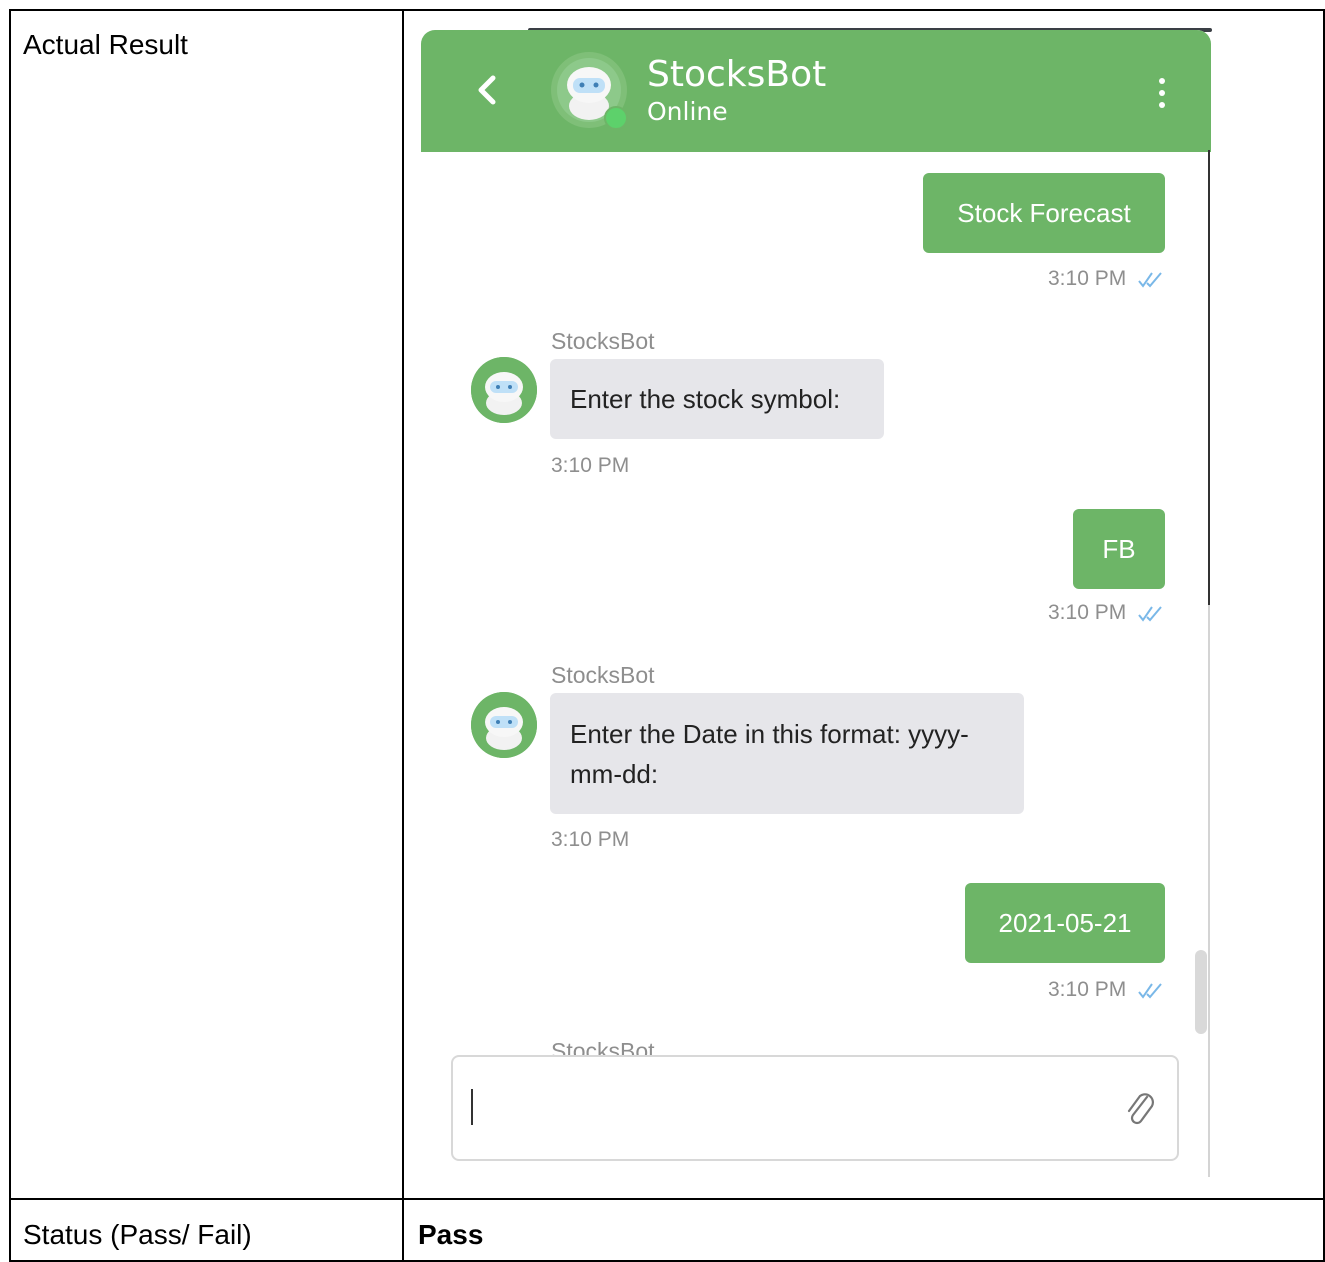 This screenshot has height=1262, width=1325. I want to click on user-message-bubble: FB, so click(1119, 549).